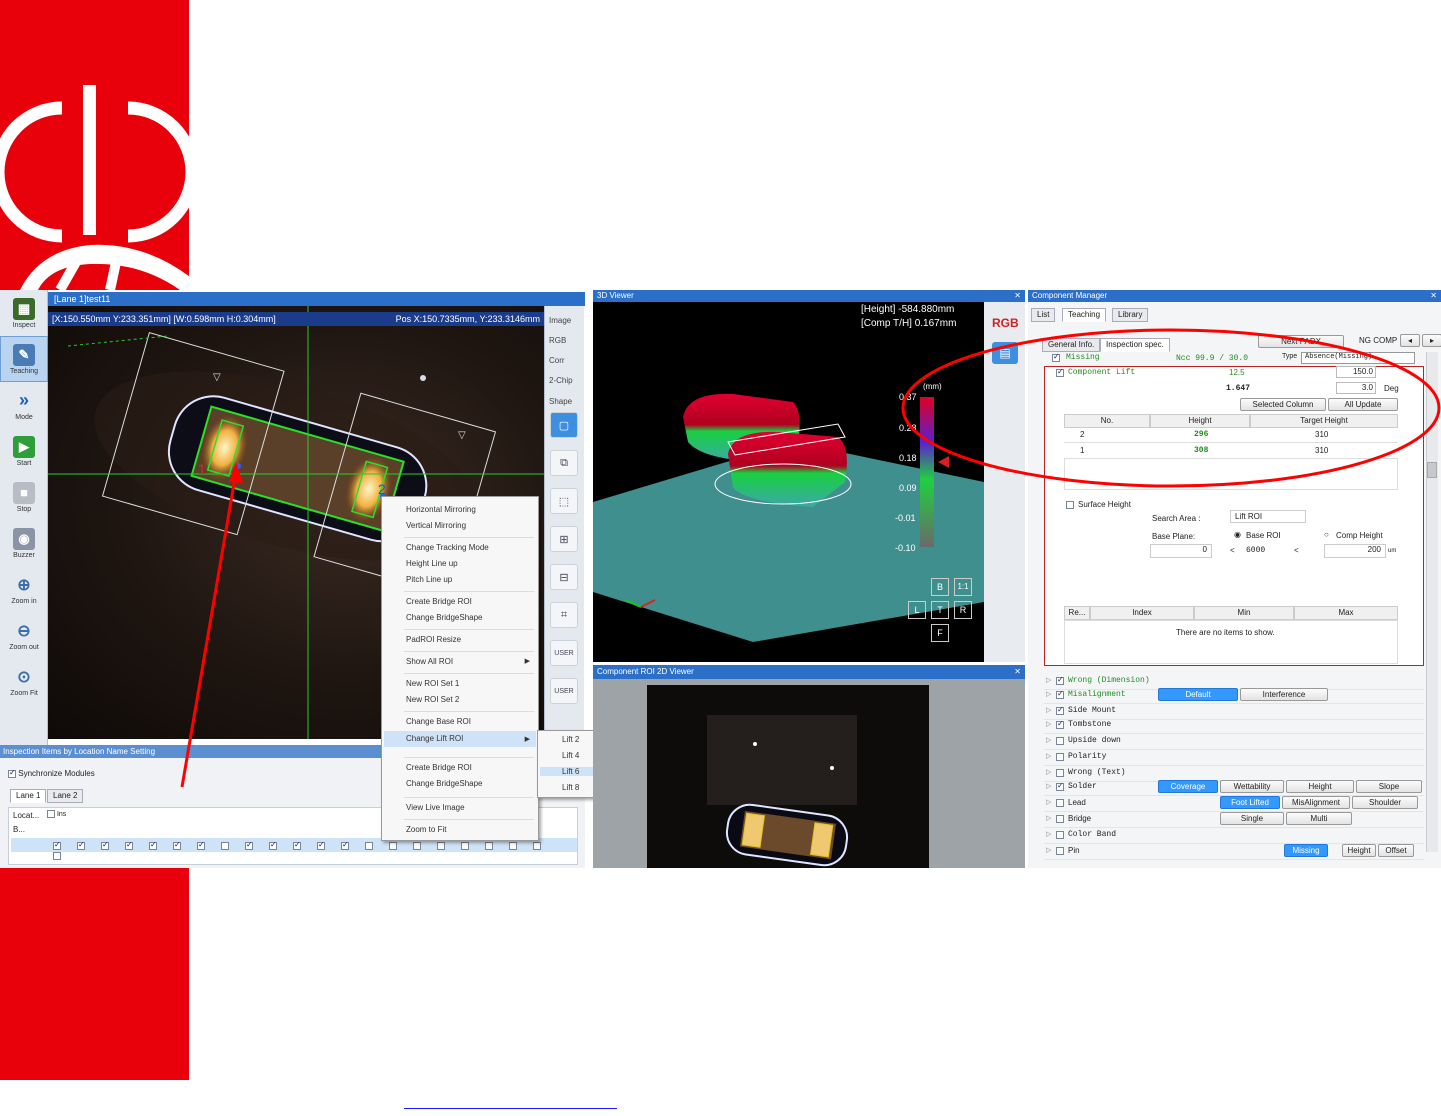 This screenshot has height=1116, width=1441. I want to click on highlight-ellipse, so click(1171, 408).